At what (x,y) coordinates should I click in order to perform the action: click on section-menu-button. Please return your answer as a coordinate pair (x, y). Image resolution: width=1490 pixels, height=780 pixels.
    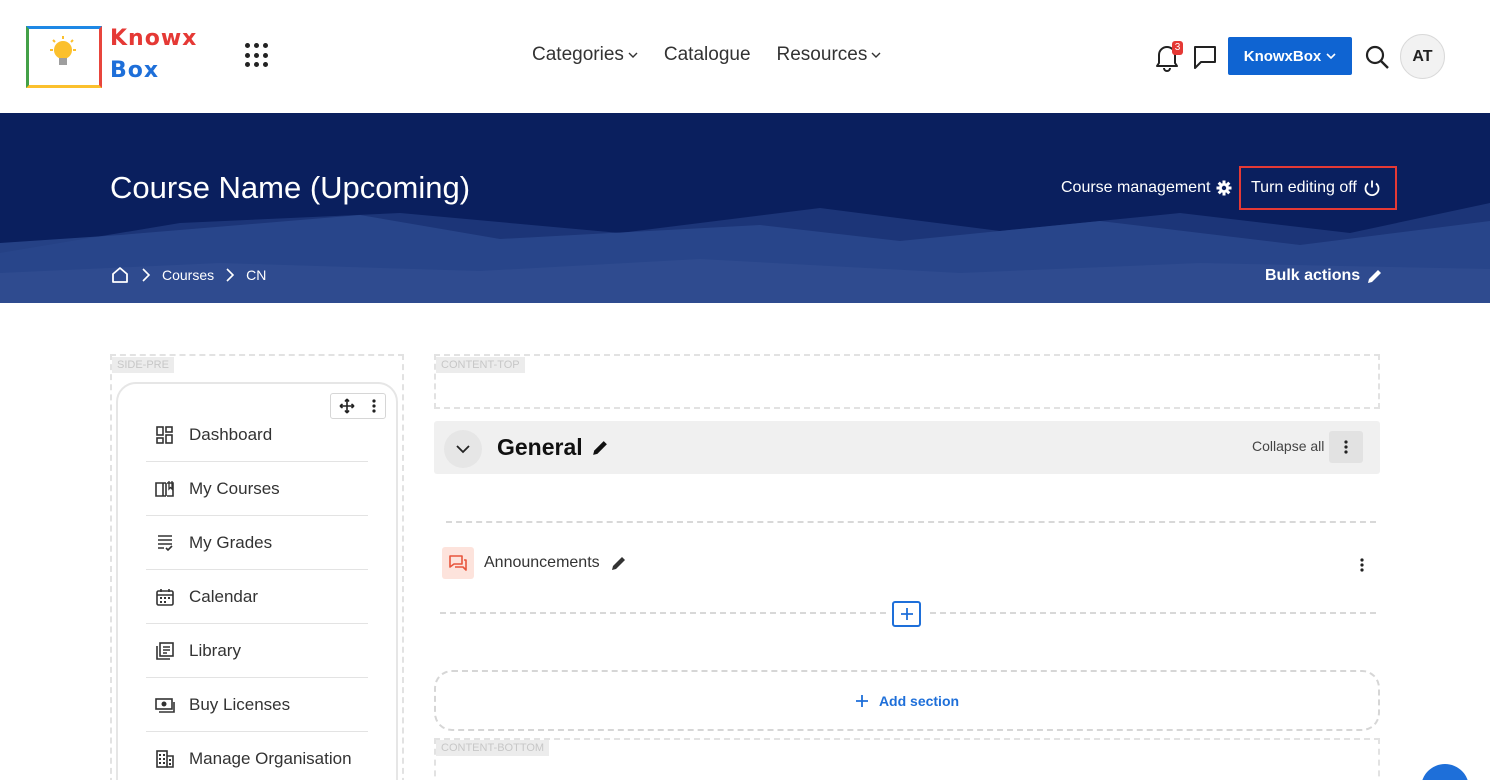
    Looking at the image, I should click on (1346, 447).